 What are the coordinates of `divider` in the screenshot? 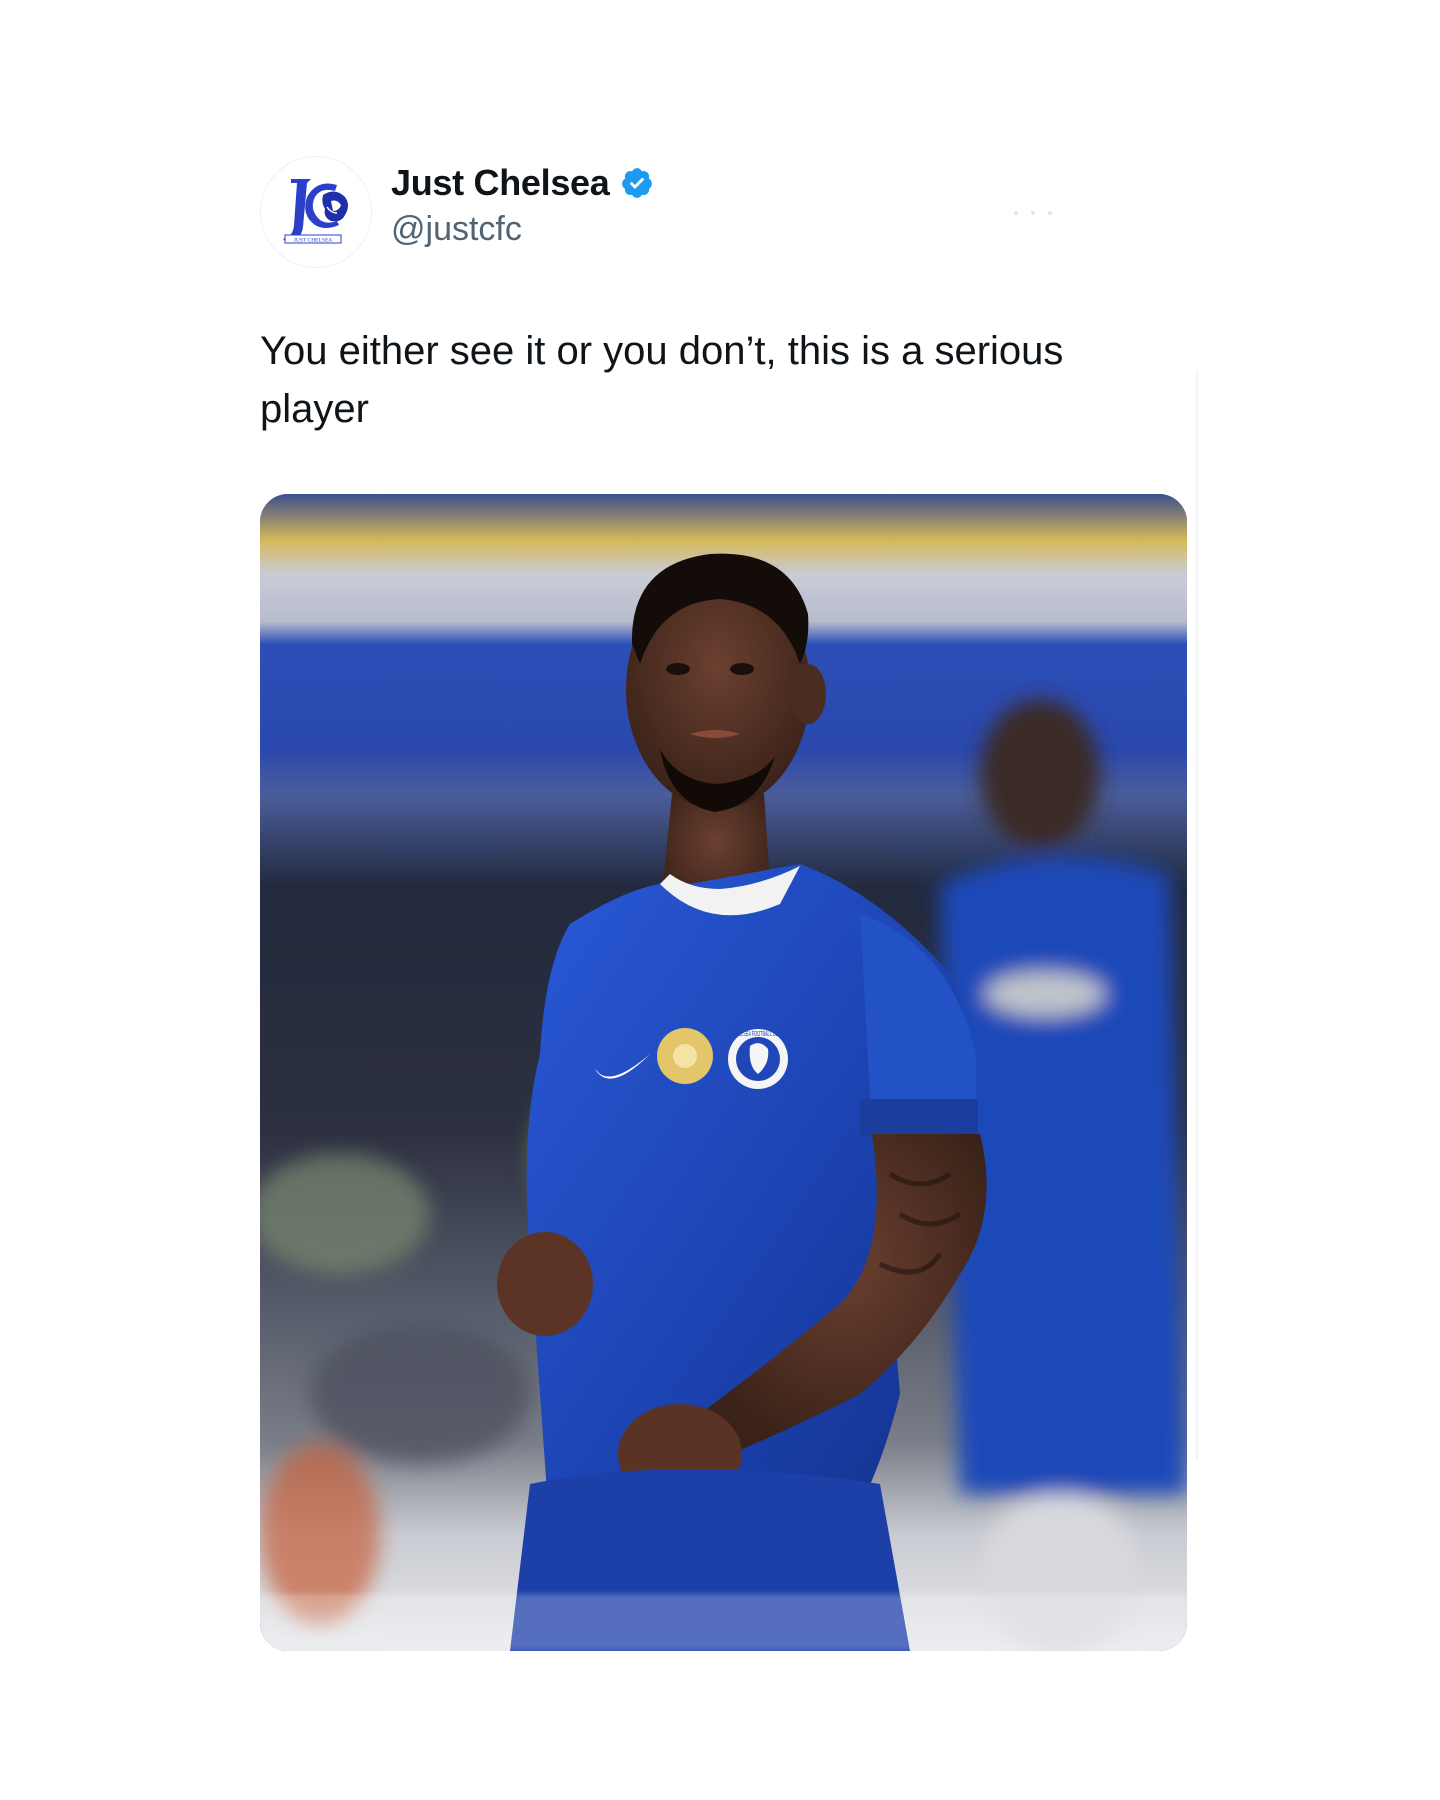 It's located at (1197, 915).